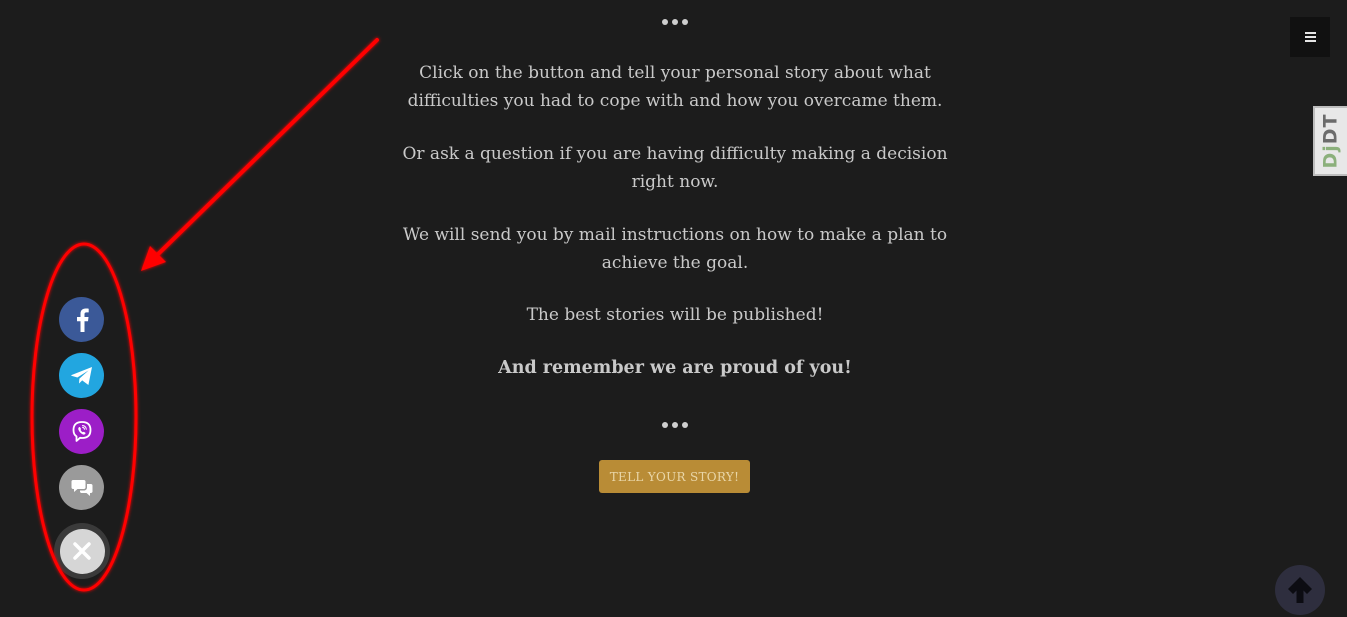 The width and height of the screenshot is (1347, 617). Describe the element at coordinates (675, 315) in the screenshot. I see `publish-paragraph: The best stories will be published!` at that location.